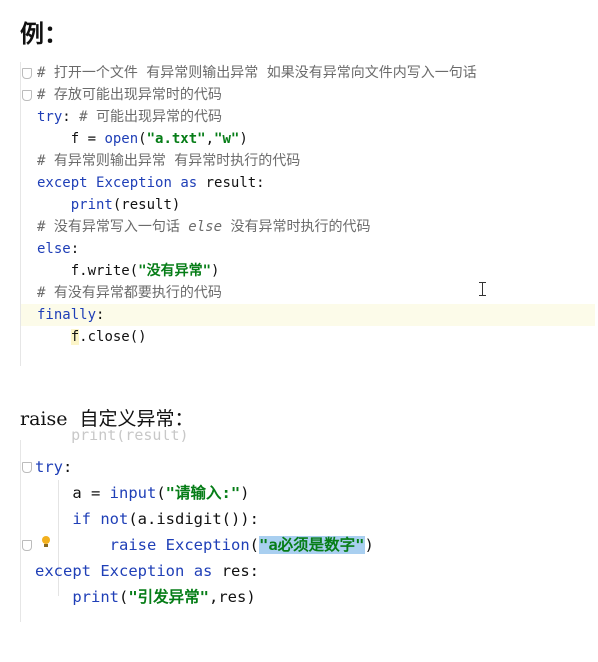 This screenshot has height=662, width=598. I want to click on comment: # 可能出现异常的代码, so click(151, 117).